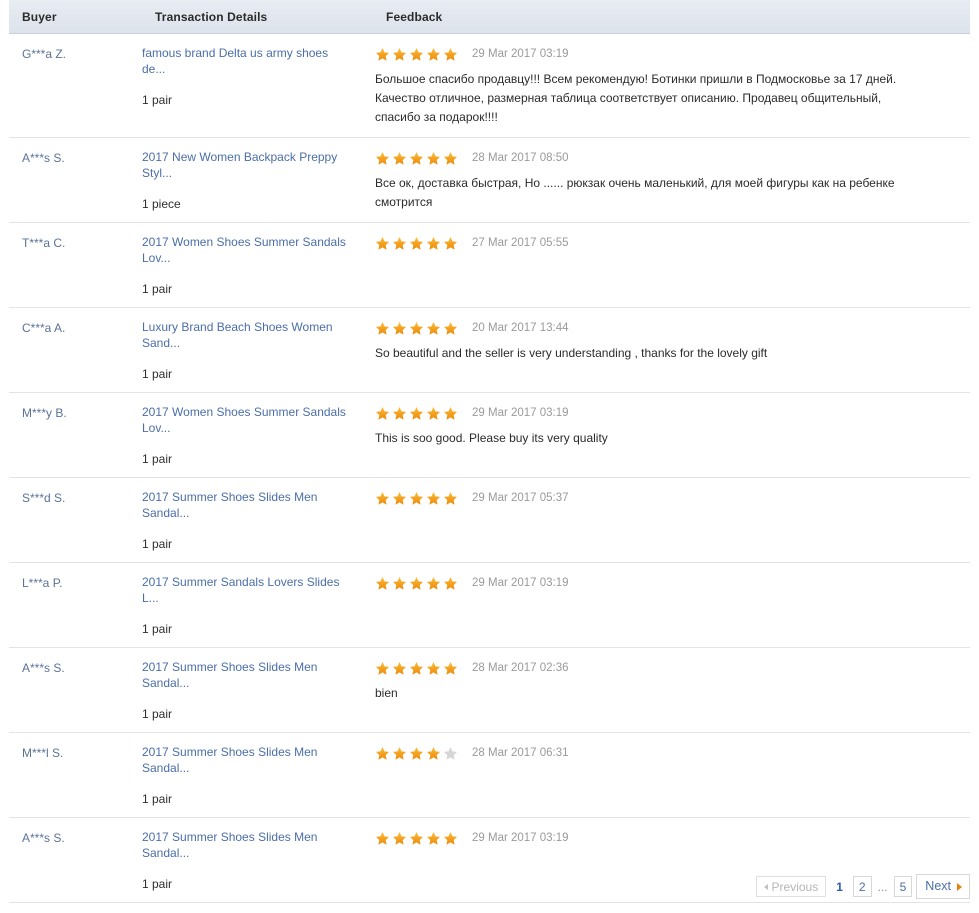 The width and height of the screenshot is (979, 913). I want to click on buyer-name: M***y B., so click(44, 413).